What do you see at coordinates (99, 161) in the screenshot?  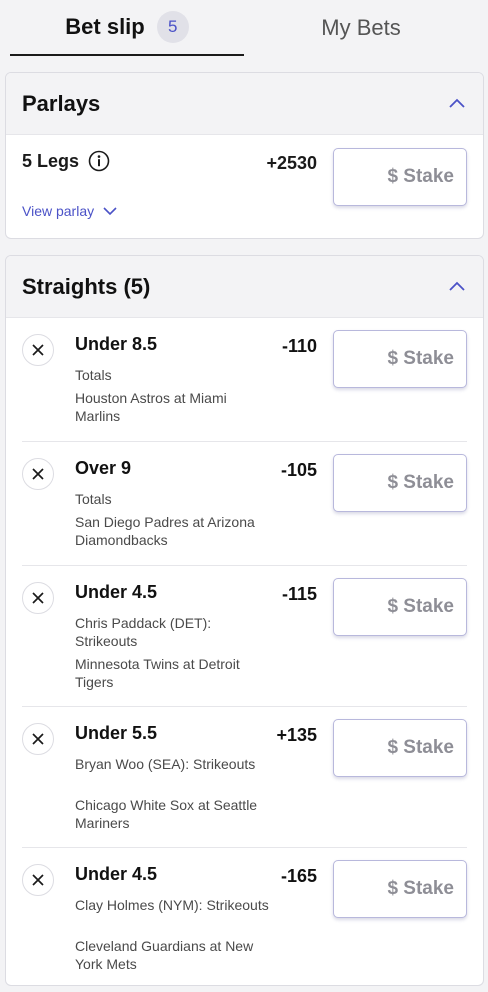 I see `info-icon` at bounding box center [99, 161].